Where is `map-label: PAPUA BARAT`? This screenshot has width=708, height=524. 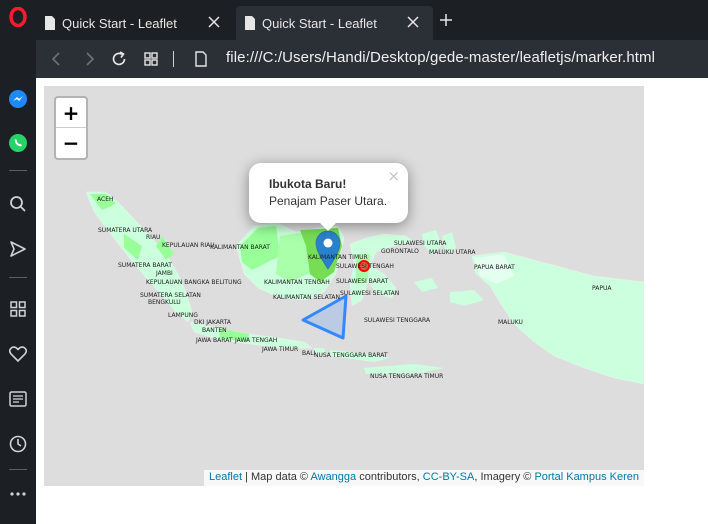
map-label: PAPUA BARAT is located at coordinates (494, 267).